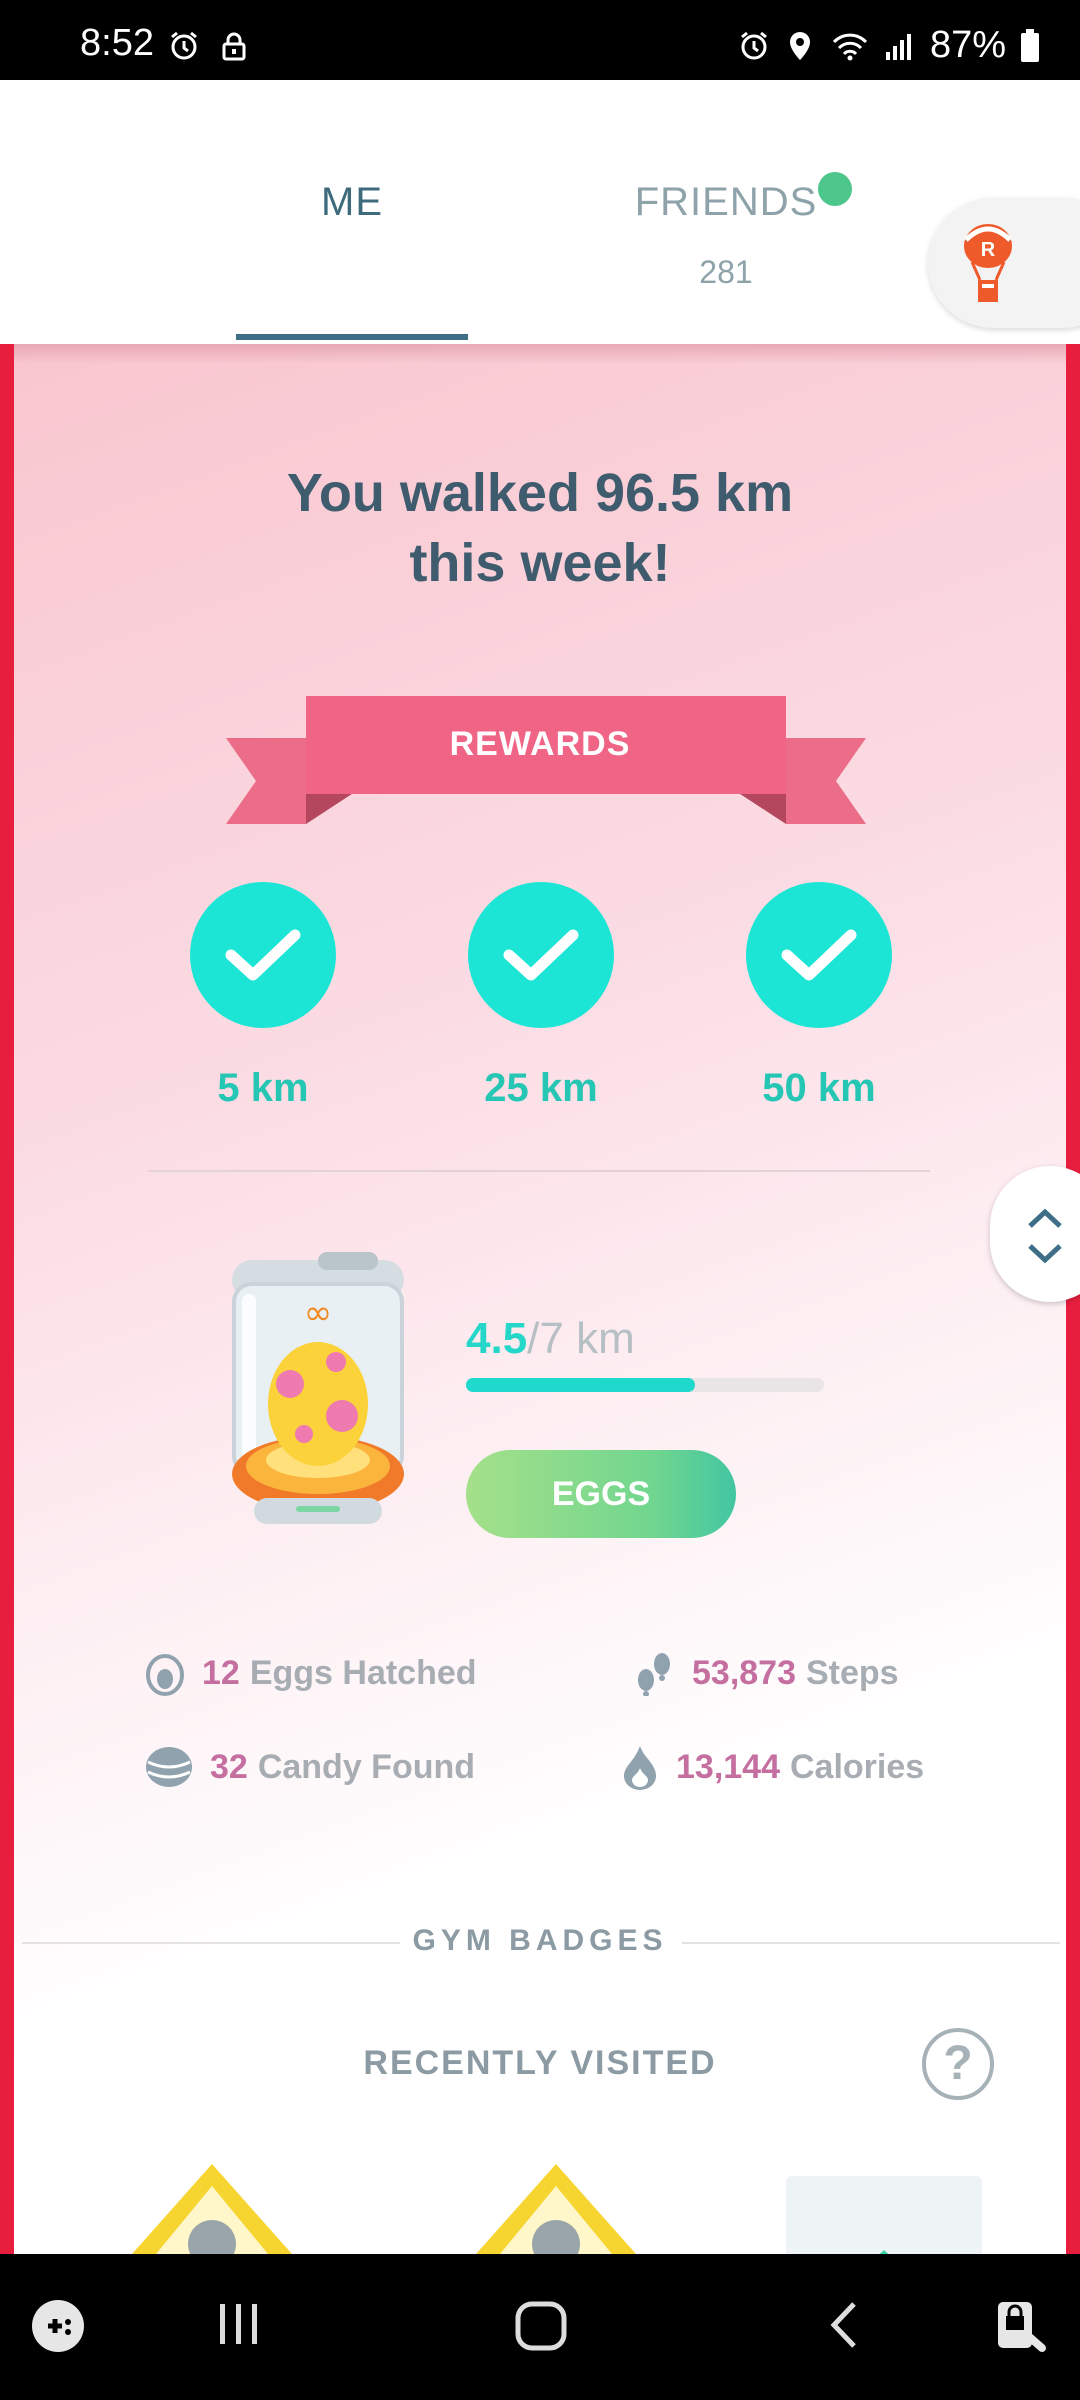 The height and width of the screenshot is (2400, 1080). Describe the element at coordinates (850, 46) in the screenshot. I see `wifi-icon` at that location.